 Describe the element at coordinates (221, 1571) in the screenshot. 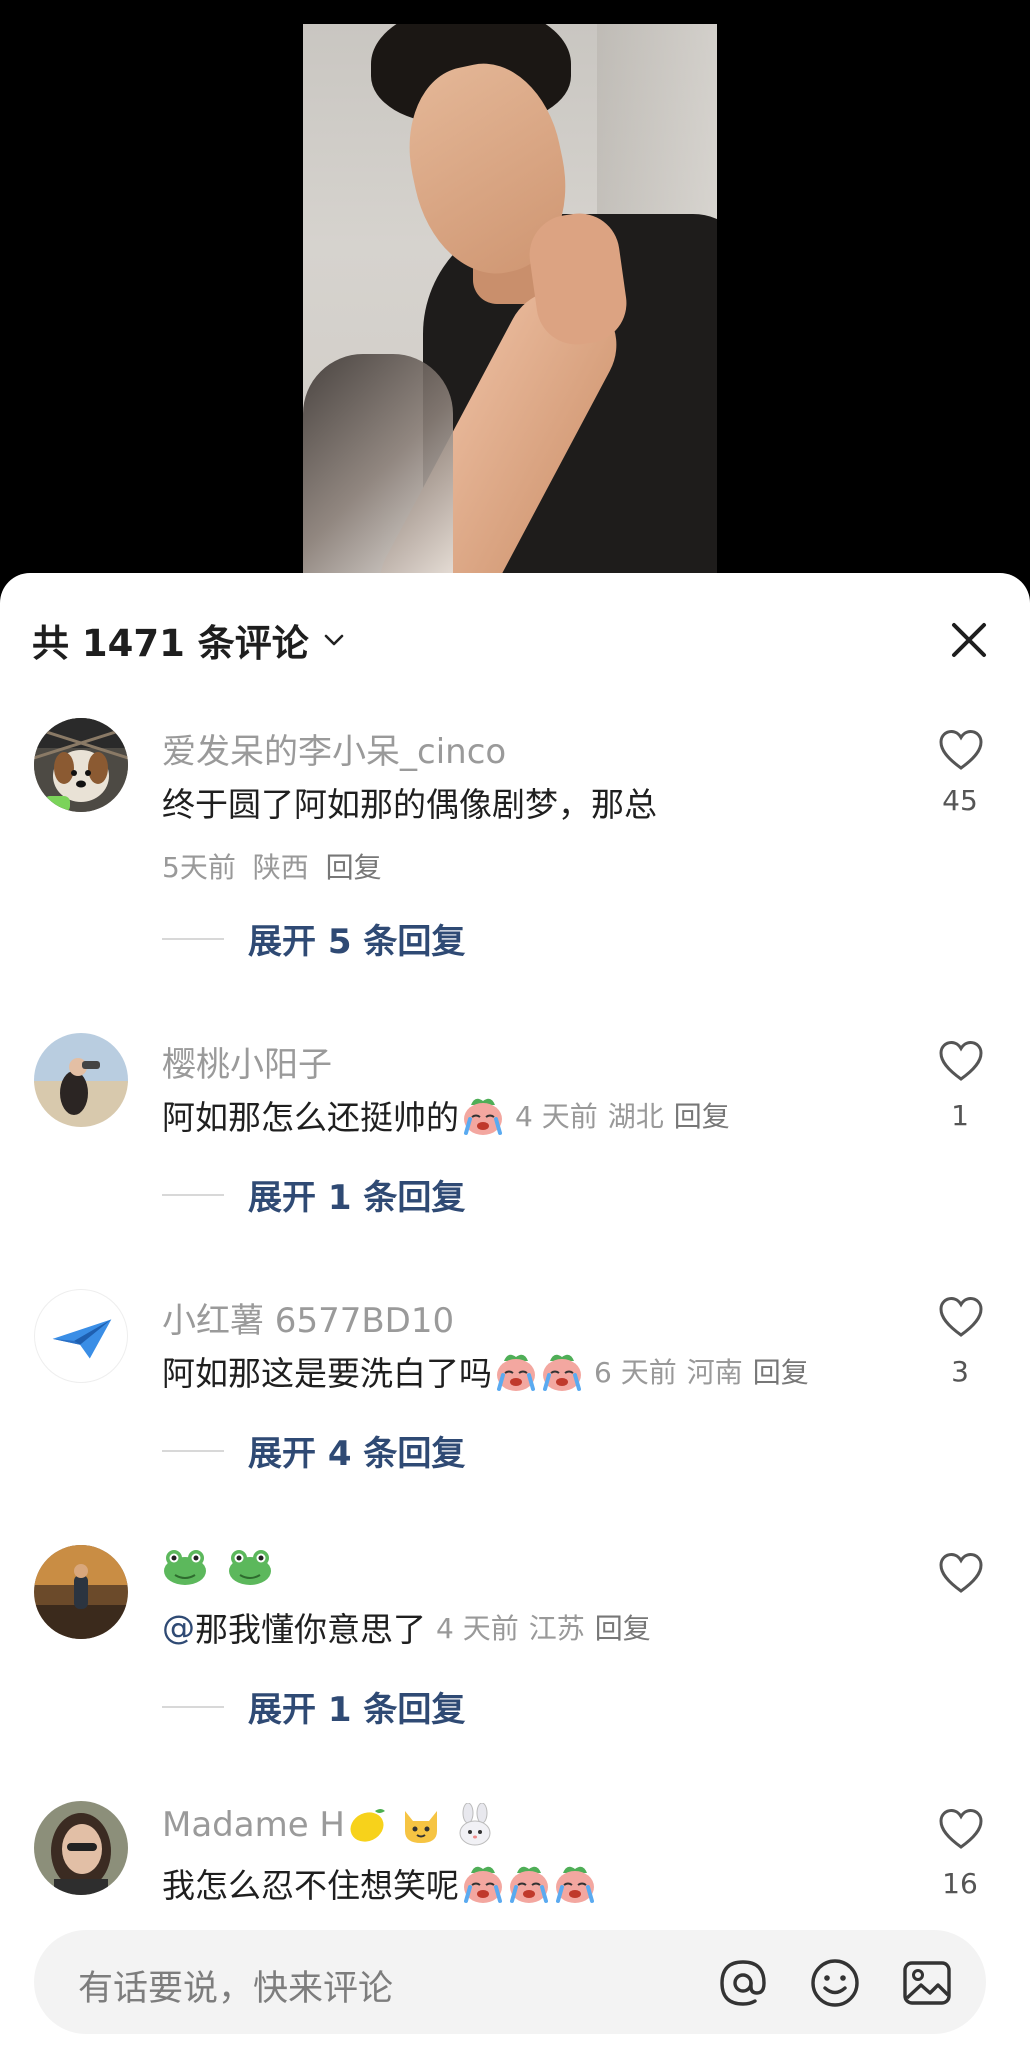

I see `comment-username` at that location.